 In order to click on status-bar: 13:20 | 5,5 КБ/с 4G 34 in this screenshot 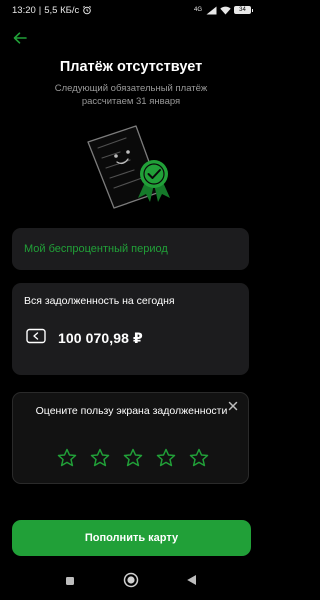, I will do `click(131, 10)`.